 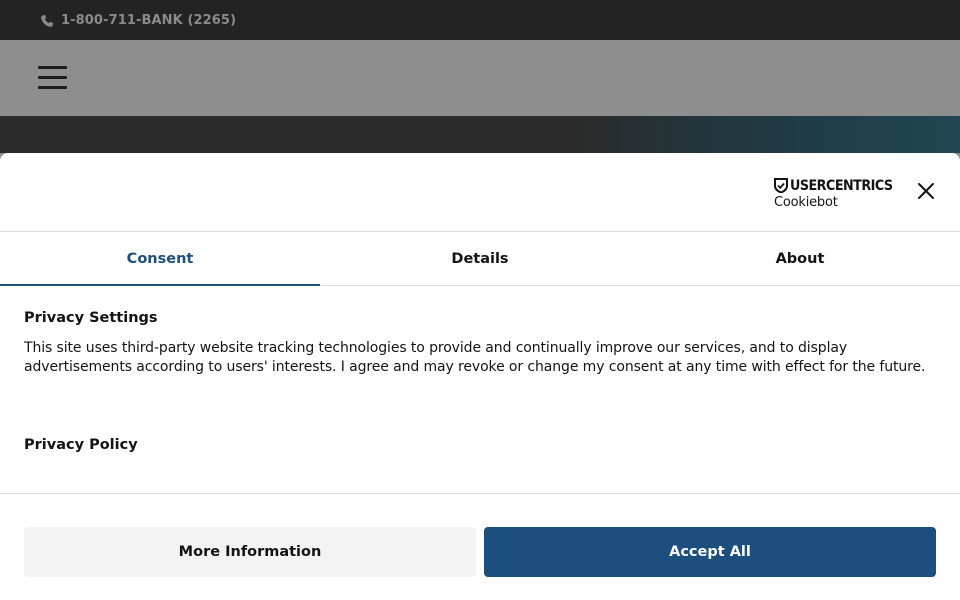 What do you see at coordinates (480, 134) in the screenshot?
I see `hero-banner` at bounding box center [480, 134].